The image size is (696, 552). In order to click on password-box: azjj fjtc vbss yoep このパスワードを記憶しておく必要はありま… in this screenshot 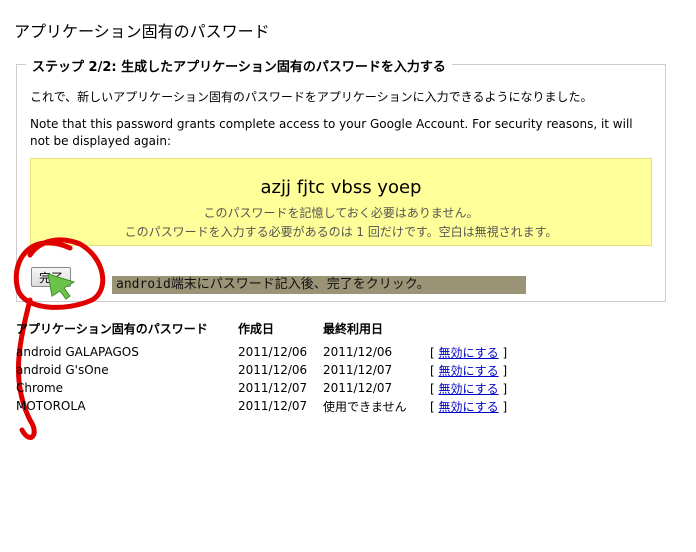, I will do `click(341, 202)`.